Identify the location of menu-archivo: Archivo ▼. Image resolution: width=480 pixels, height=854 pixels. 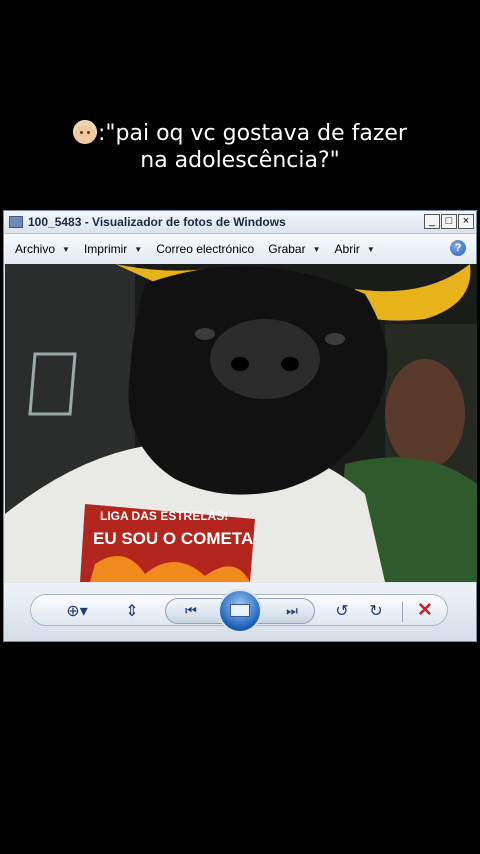
(42, 249).